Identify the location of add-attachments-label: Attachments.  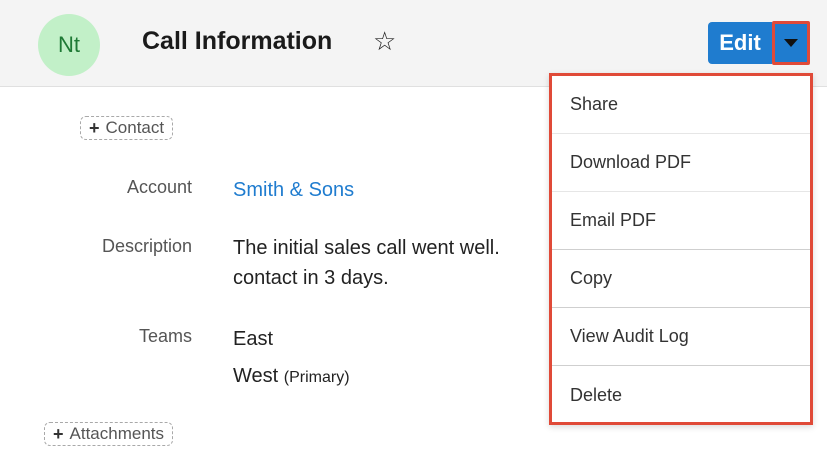
(117, 433).